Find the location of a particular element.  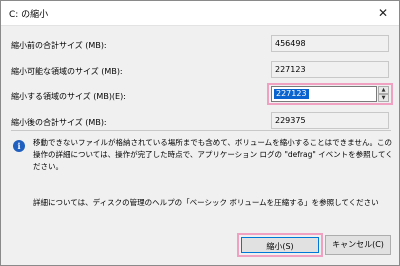

shrink-amount-input: 227123 is located at coordinates (324, 94).